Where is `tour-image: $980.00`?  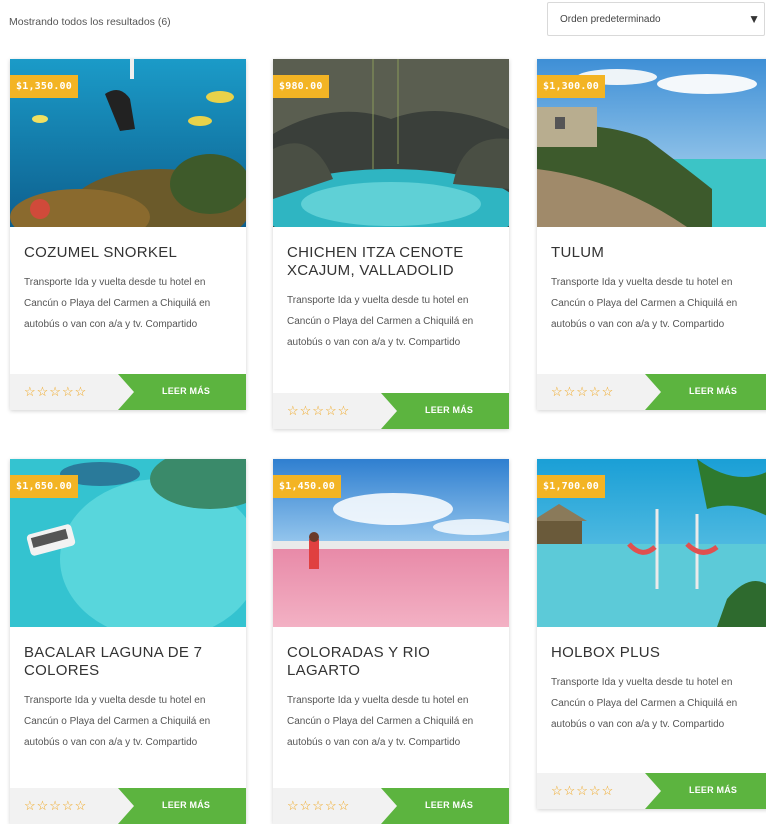
tour-image: $980.00 is located at coordinates (391, 143).